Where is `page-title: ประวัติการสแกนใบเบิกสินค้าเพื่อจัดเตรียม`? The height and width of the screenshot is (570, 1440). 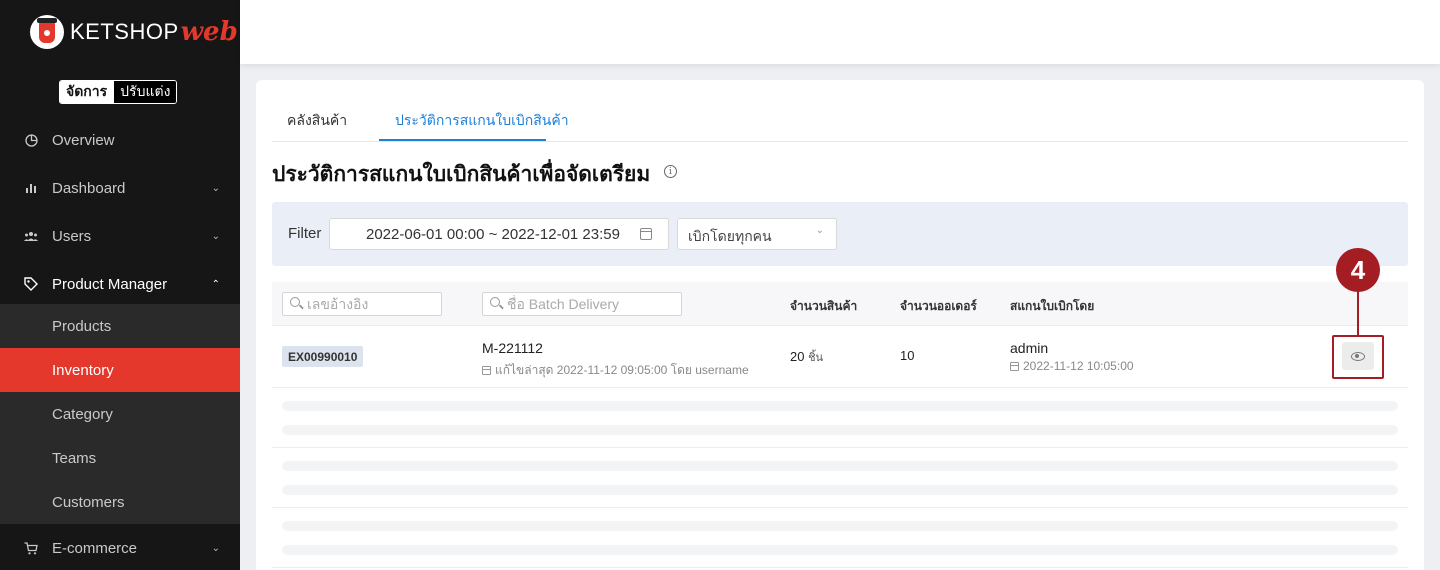
page-title: ประวัติการสแกนใบเบิกสินค้าเพื่อจัดเตรียม is located at coordinates (461, 174).